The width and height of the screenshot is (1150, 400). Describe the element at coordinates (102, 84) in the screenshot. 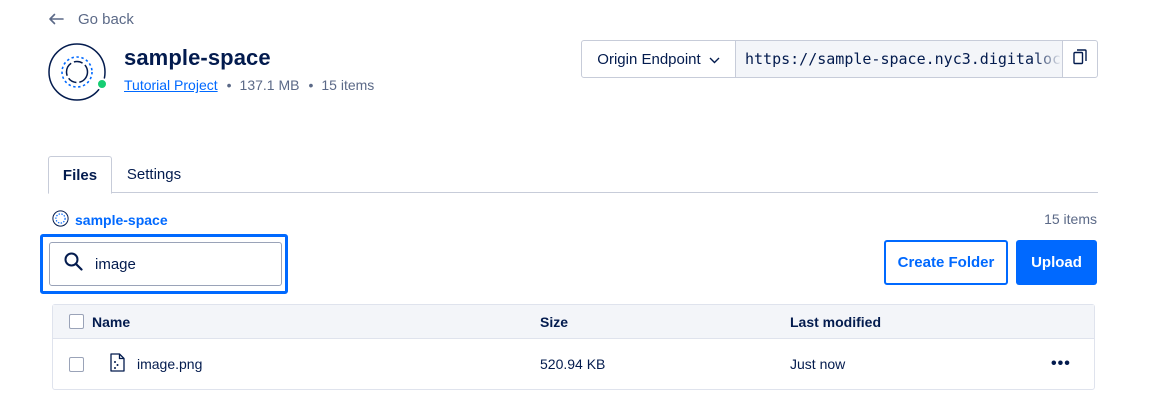

I see `status-dot` at that location.